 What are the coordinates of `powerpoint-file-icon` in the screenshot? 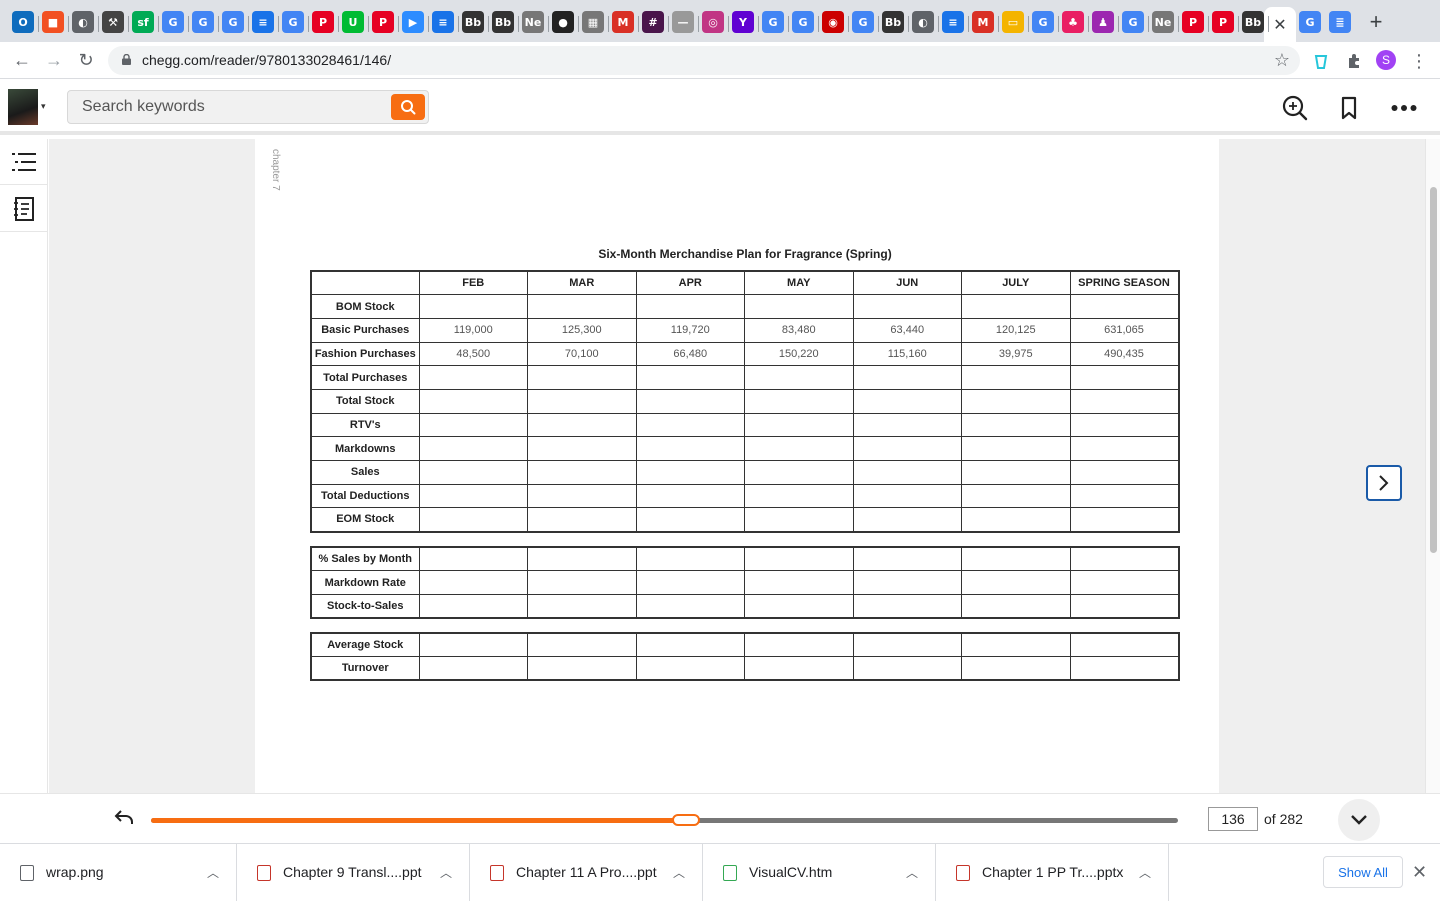 It's located at (963, 873).